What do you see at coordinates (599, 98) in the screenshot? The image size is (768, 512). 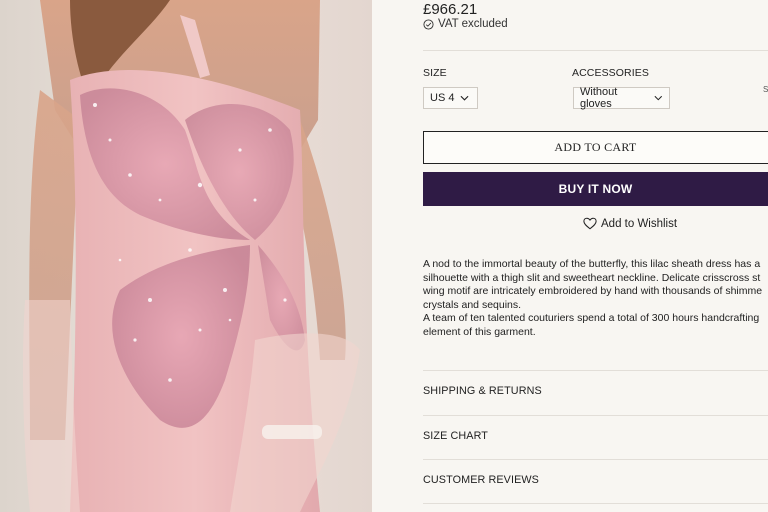 I see `accessories-select-value: Without gloves` at bounding box center [599, 98].